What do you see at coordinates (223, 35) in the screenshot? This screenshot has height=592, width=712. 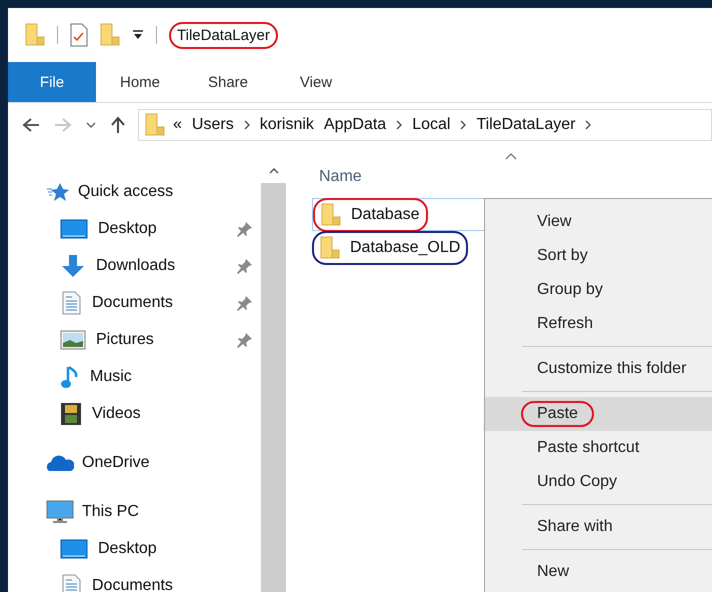 I see `window-title: TileDataLayer` at bounding box center [223, 35].